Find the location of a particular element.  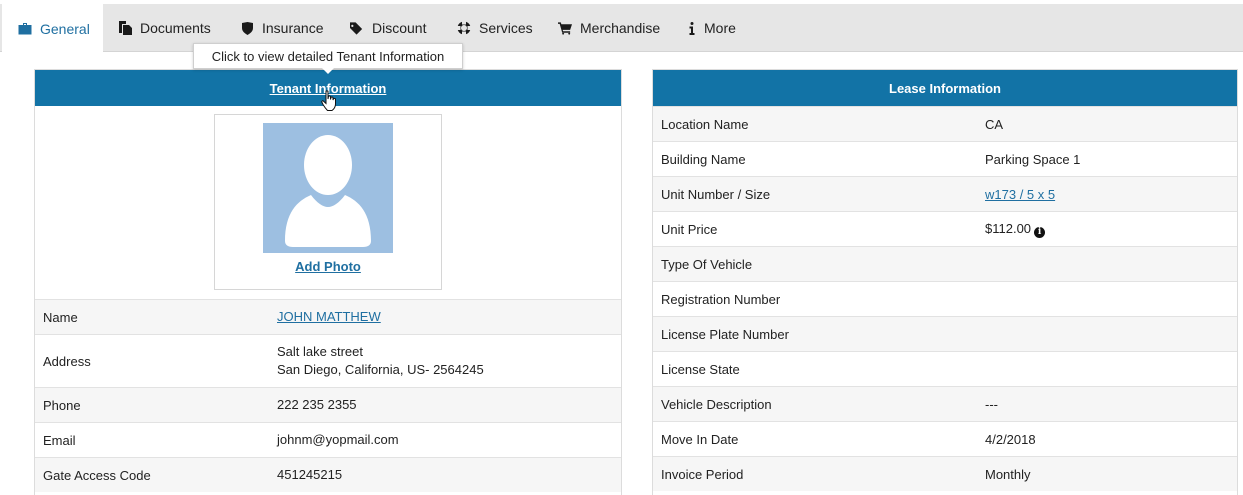

table-row: Phone 222 235 2355 is located at coordinates (328, 404).